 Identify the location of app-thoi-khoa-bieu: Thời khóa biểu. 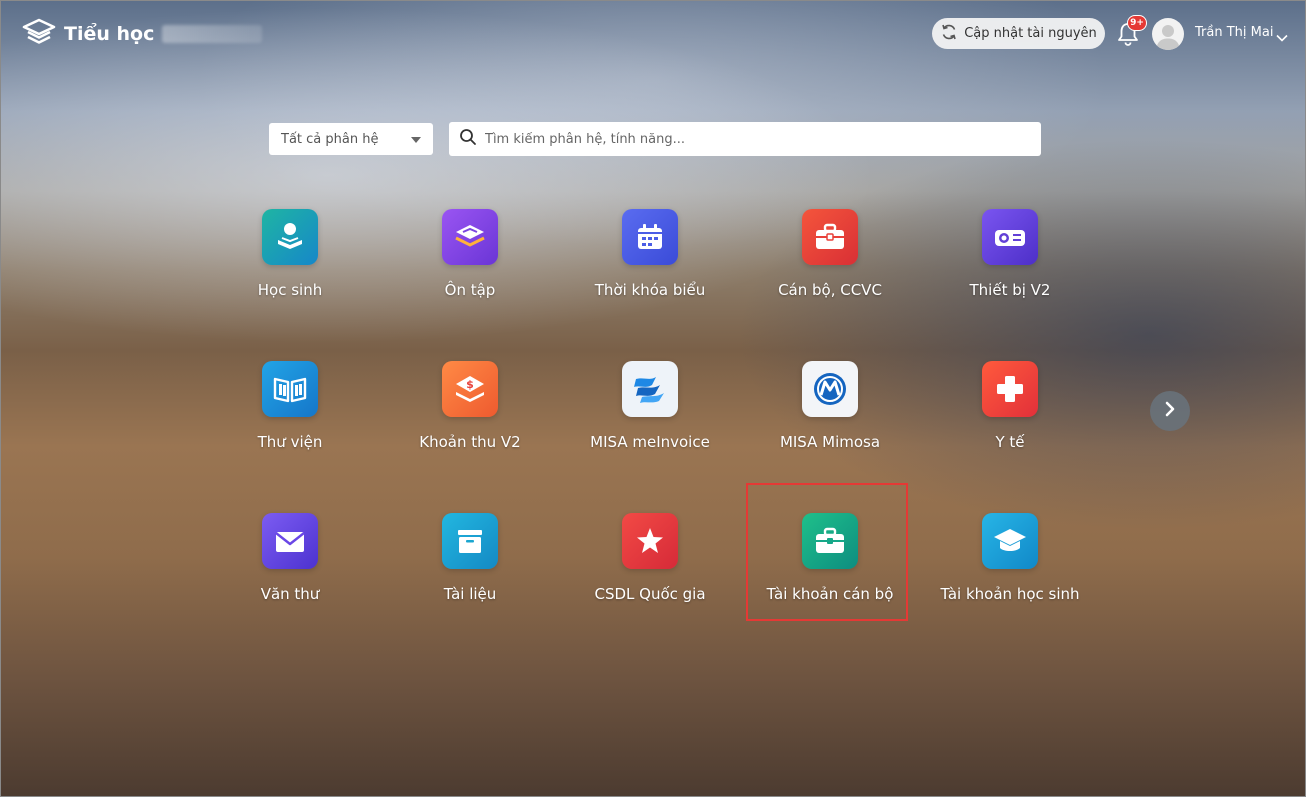
(650, 254).